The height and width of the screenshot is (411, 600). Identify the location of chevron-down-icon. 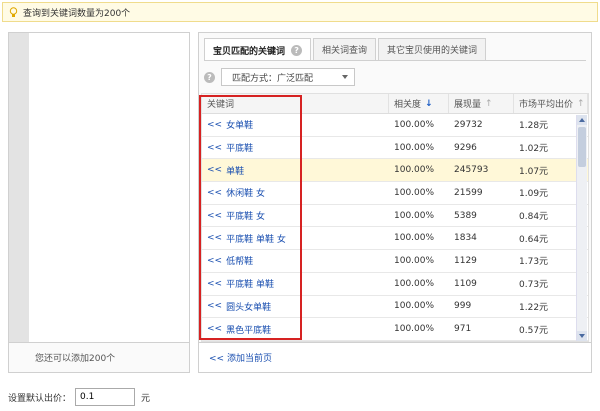
(345, 77).